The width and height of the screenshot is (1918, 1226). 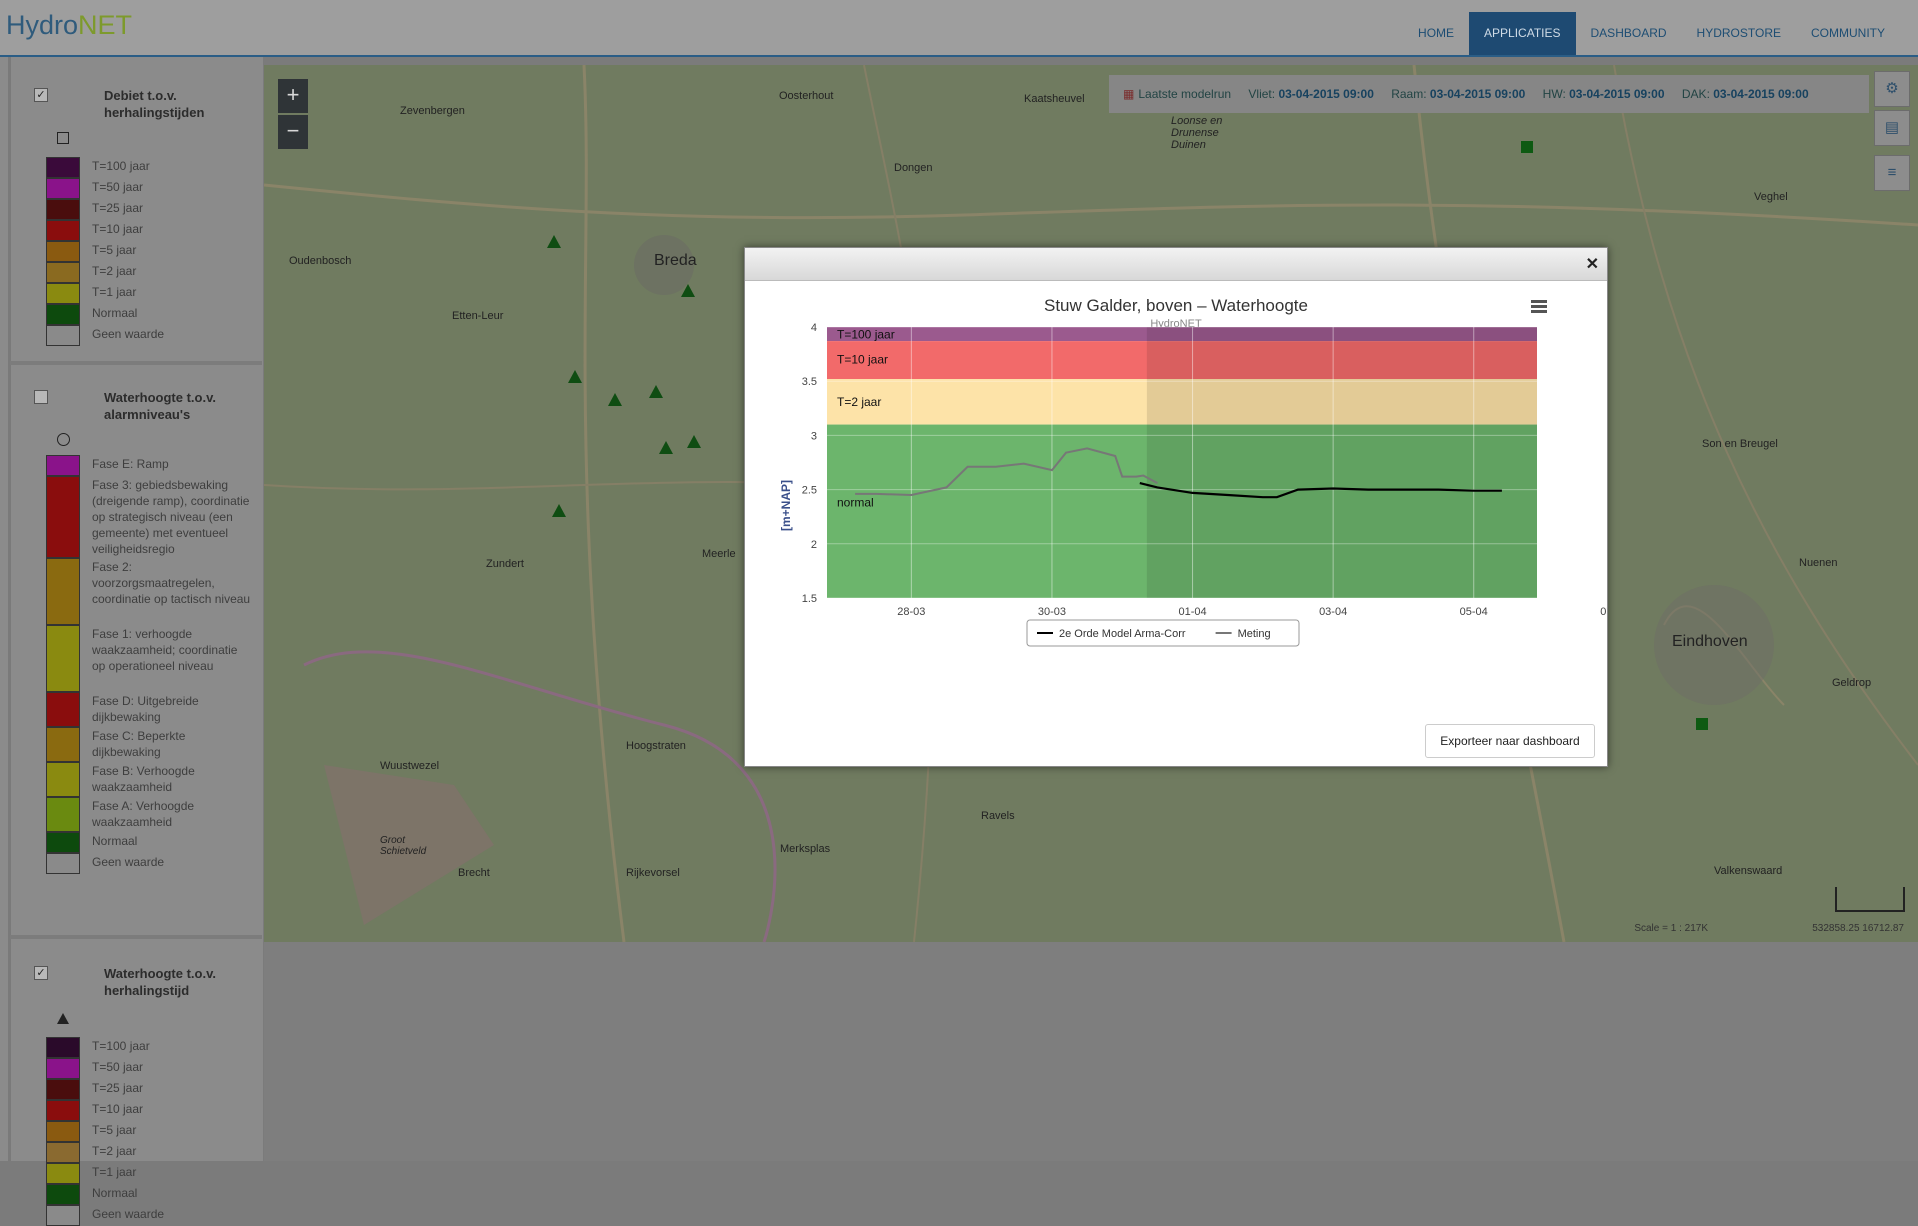 I want to click on legend-item: T=2 jaar, so click(x=151, y=272).